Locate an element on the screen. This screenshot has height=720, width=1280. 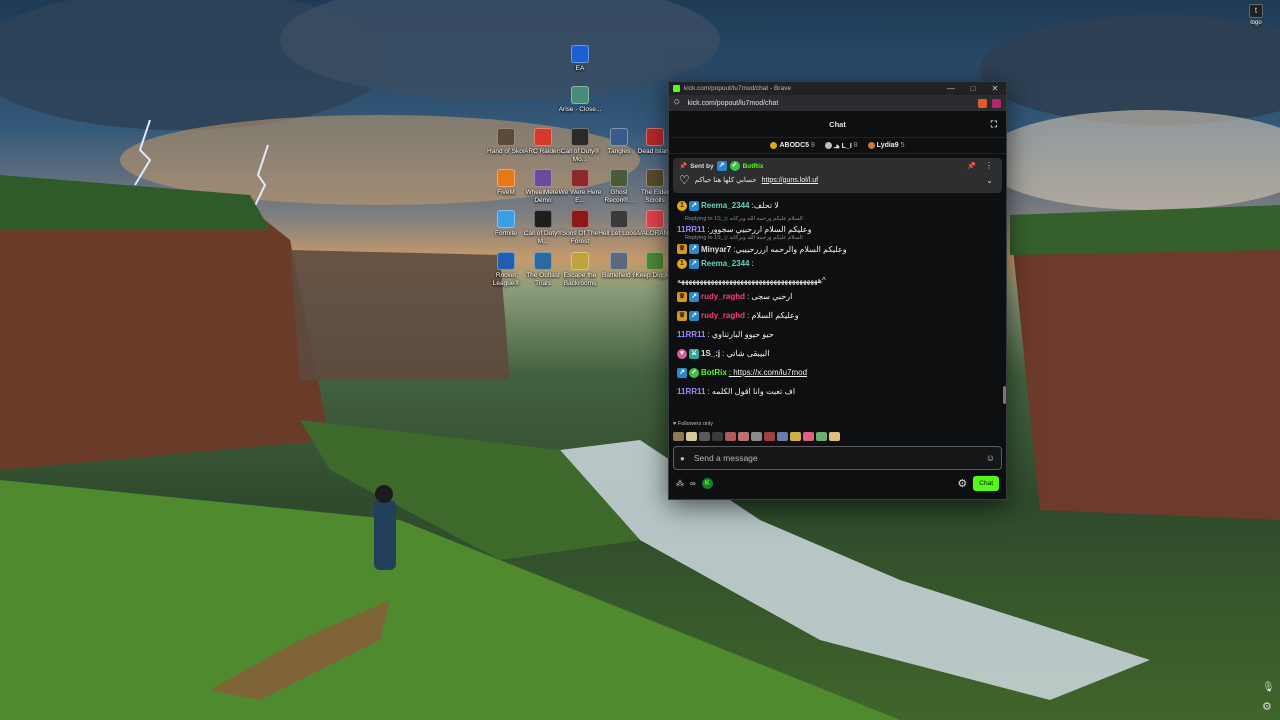
chat-username: BotRix is located at coordinates (714, 372).